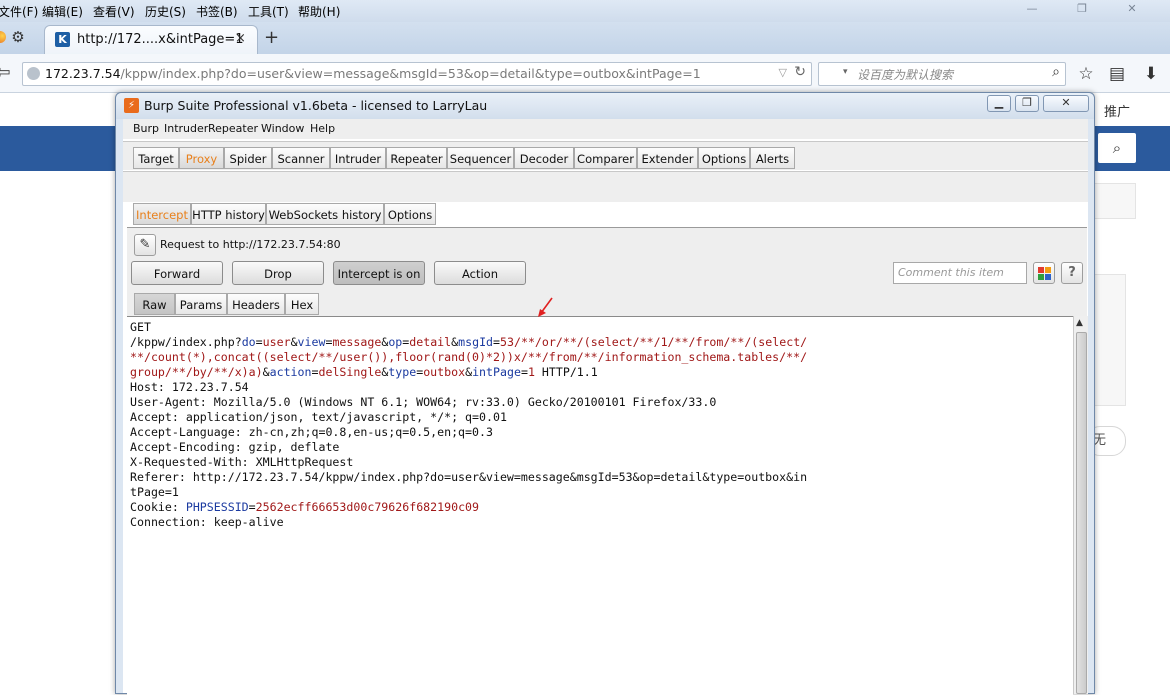 The height and width of the screenshot is (695, 1170). Describe the element at coordinates (301, 158) in the screenshot. I see `tab-scanner: Scanner` at that location.